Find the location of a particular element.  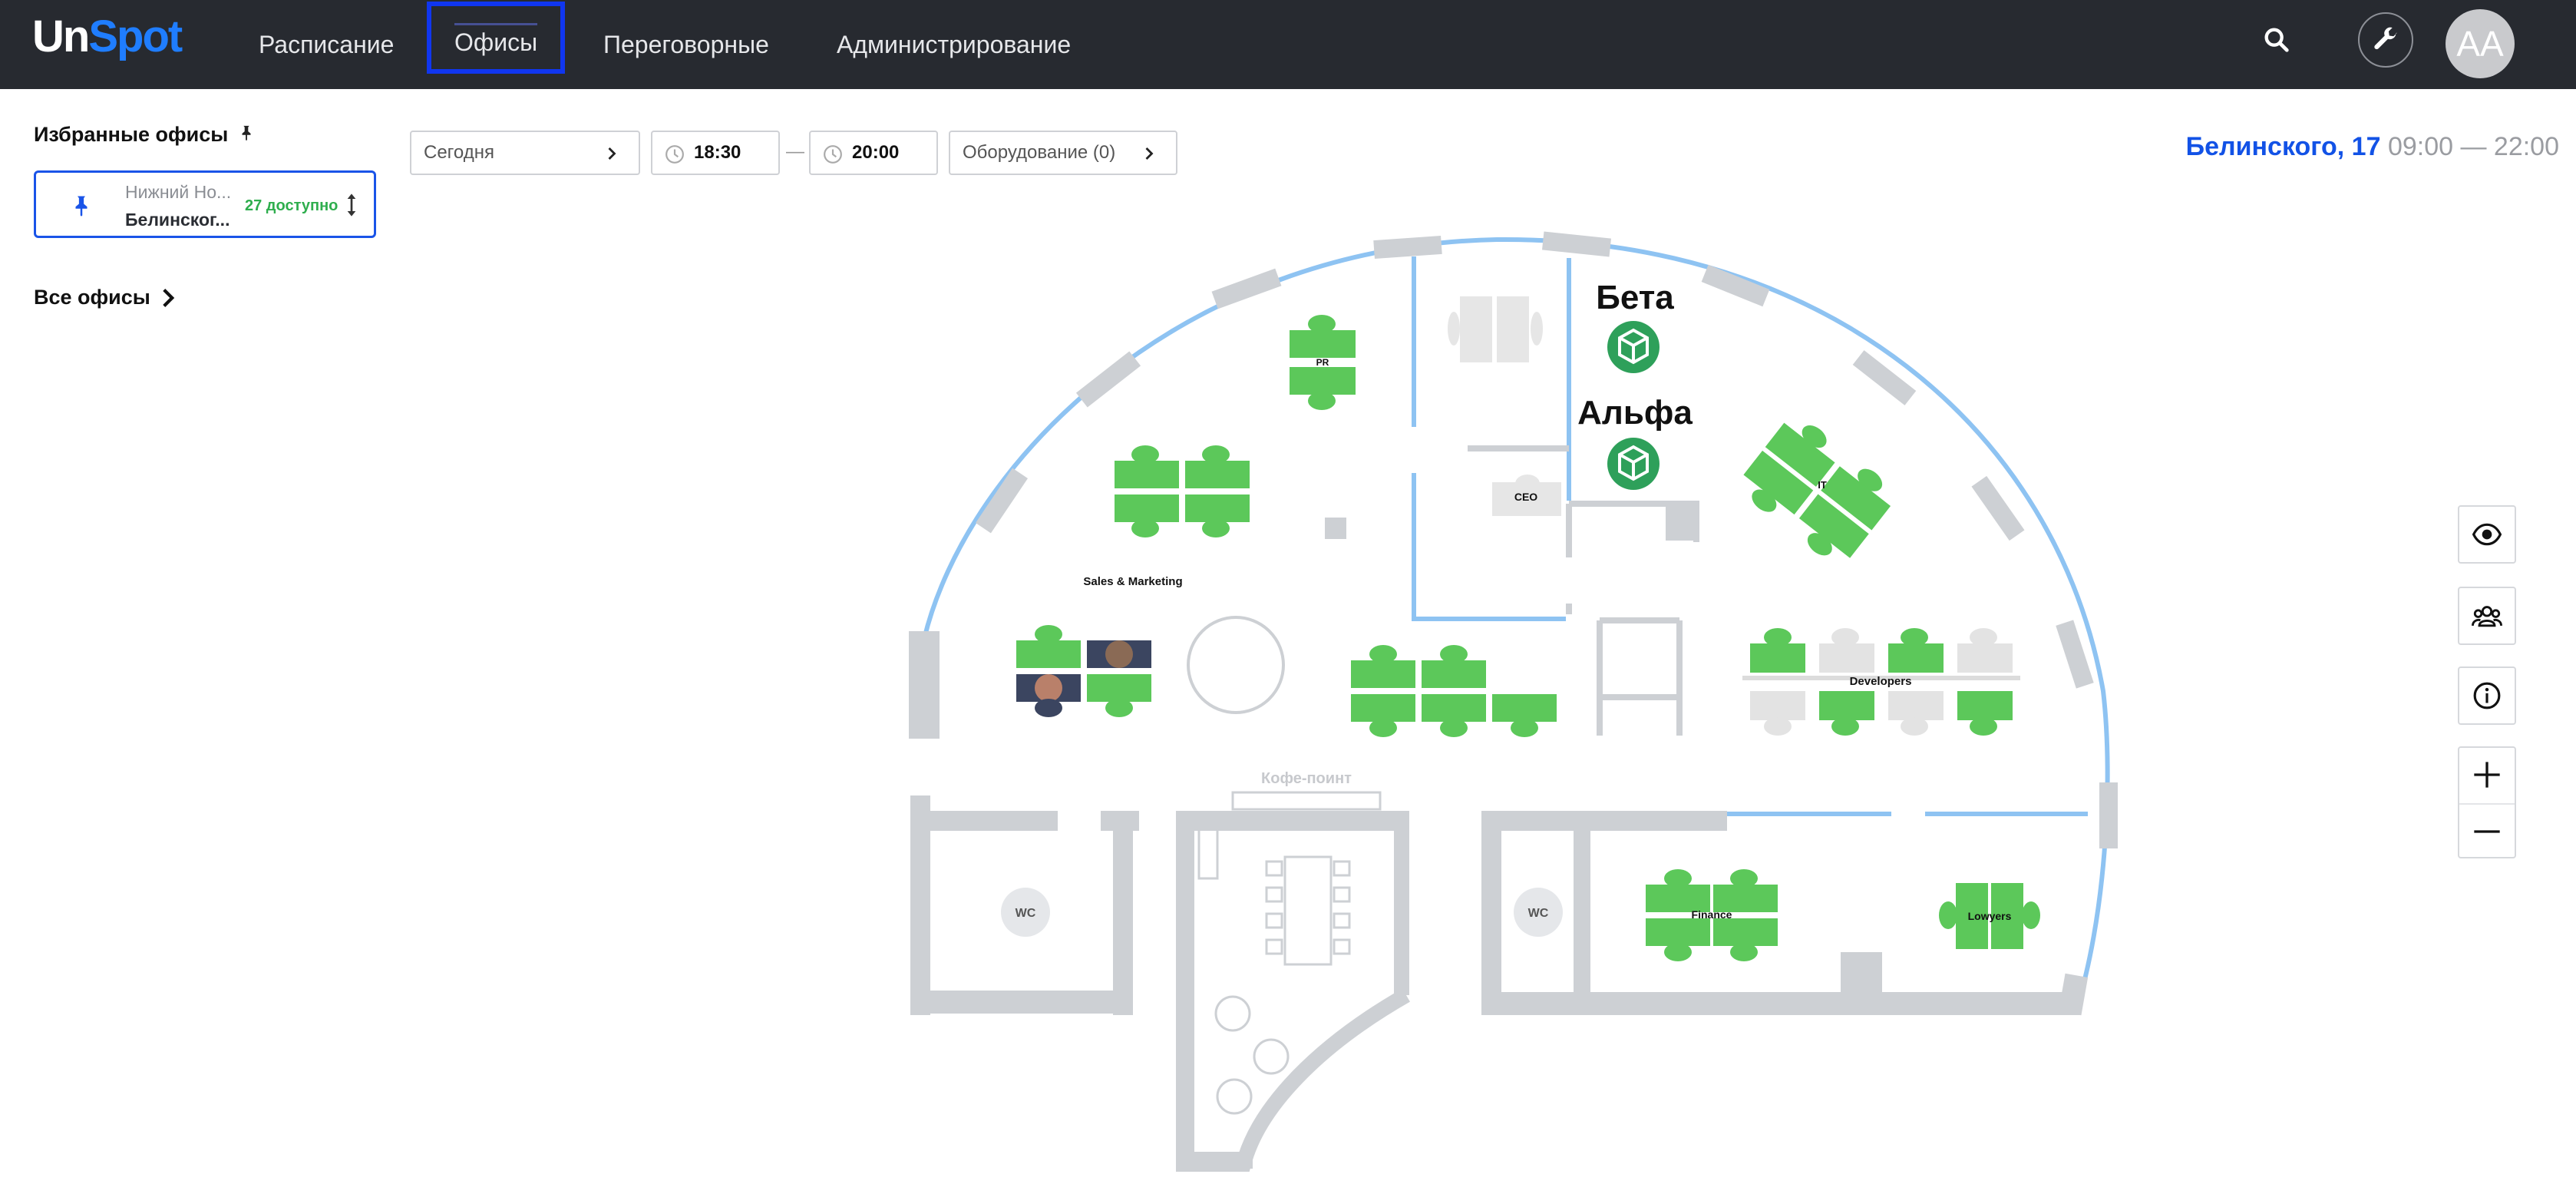

finance-label: Finance is located at coordinates (1712, 915).